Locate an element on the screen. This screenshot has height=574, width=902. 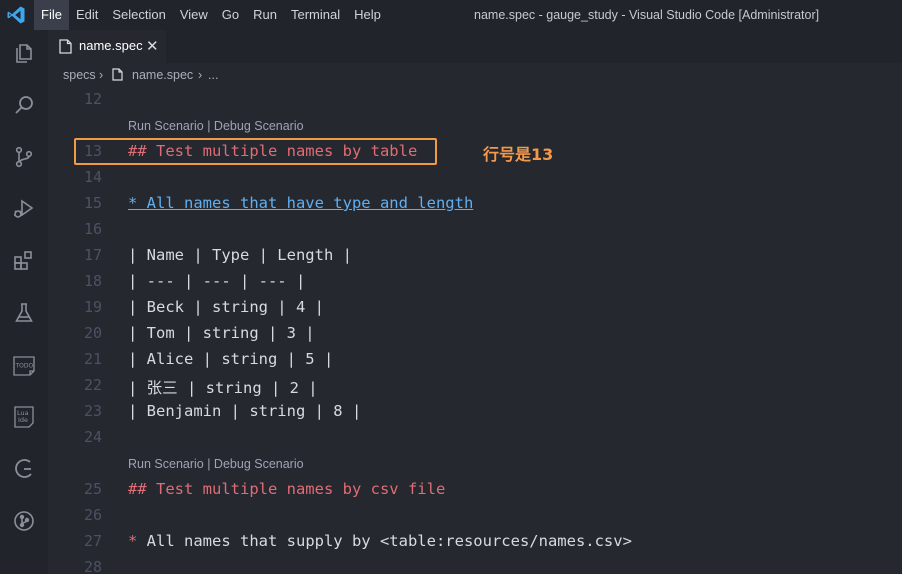
line-number: 20 is located at coordinates (92, 333).